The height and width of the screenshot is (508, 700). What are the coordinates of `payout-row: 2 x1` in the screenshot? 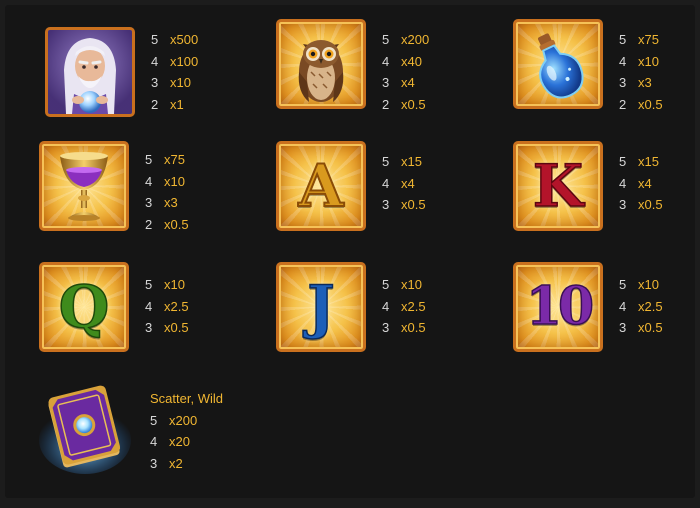 It's located at (174, 105).